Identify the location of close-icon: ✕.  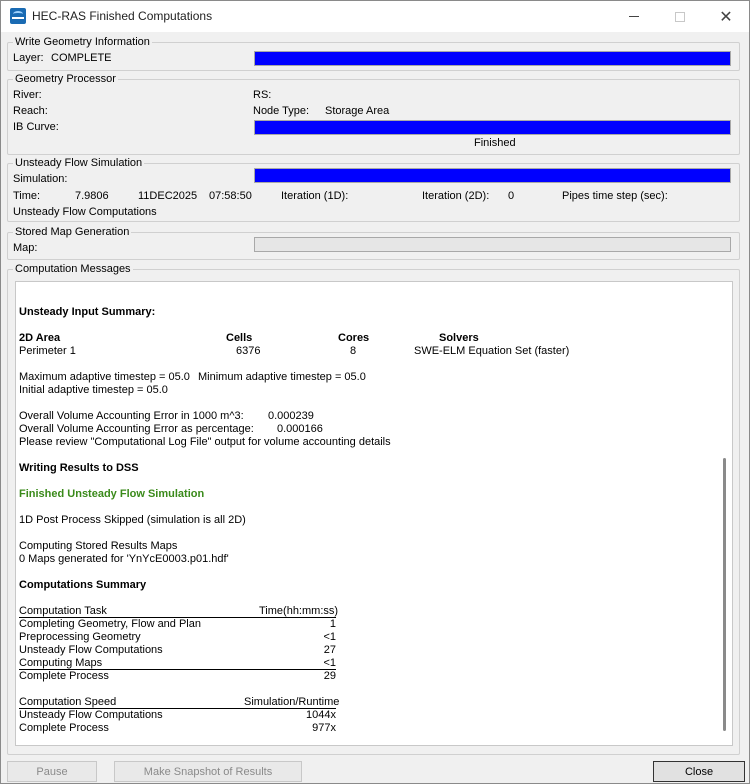
(726, 17).